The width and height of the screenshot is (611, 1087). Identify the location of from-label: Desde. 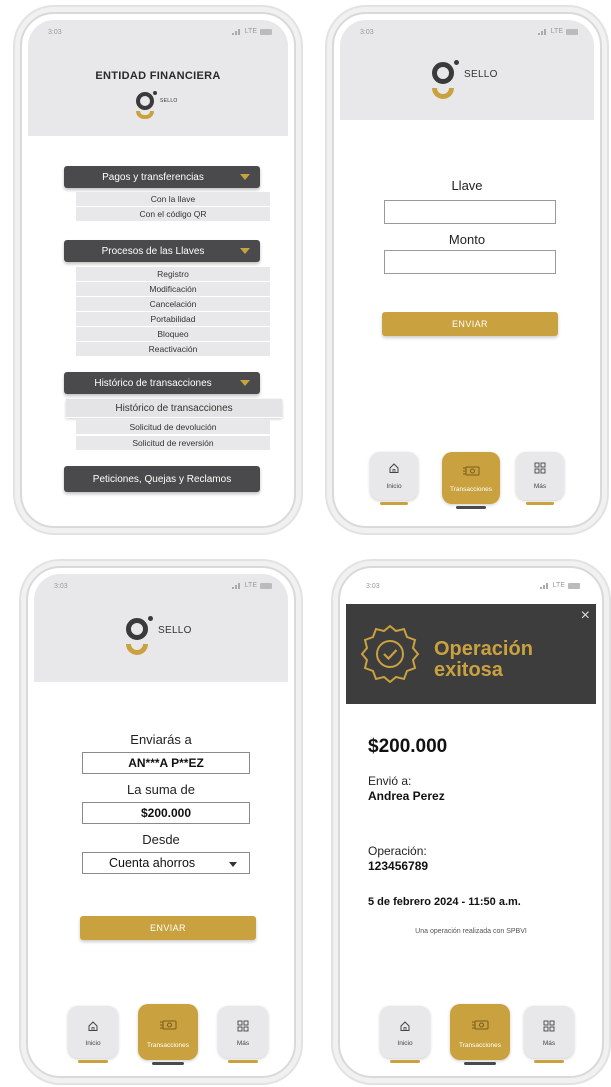
(161, 839).